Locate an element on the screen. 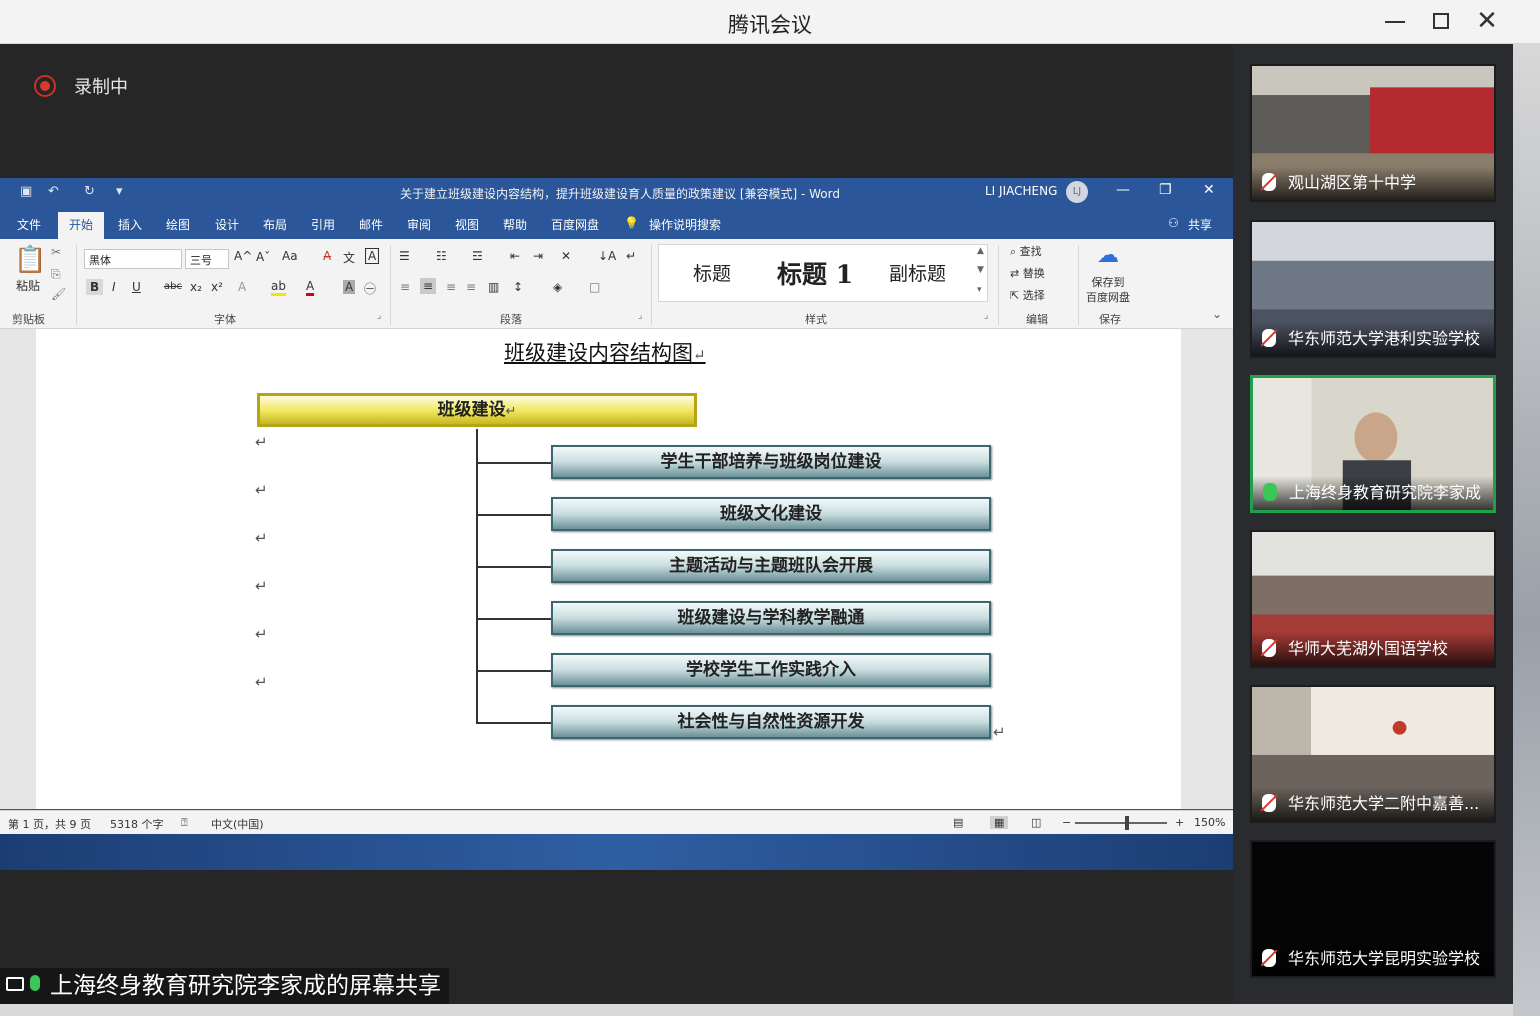  enclose-char-icon: ㊀ is located at coordinates (370, 288).